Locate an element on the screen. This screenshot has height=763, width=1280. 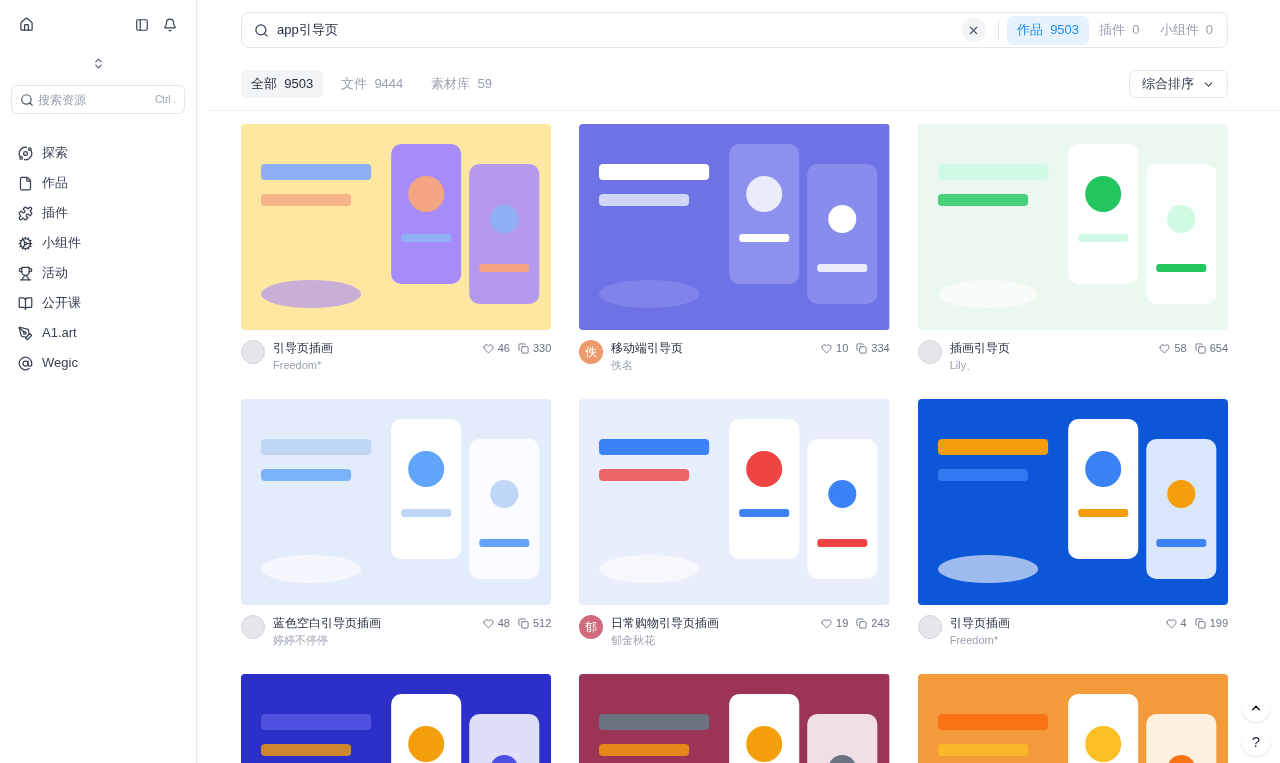
card-title: 插画引导页 is located at coordinates (1050, 348).